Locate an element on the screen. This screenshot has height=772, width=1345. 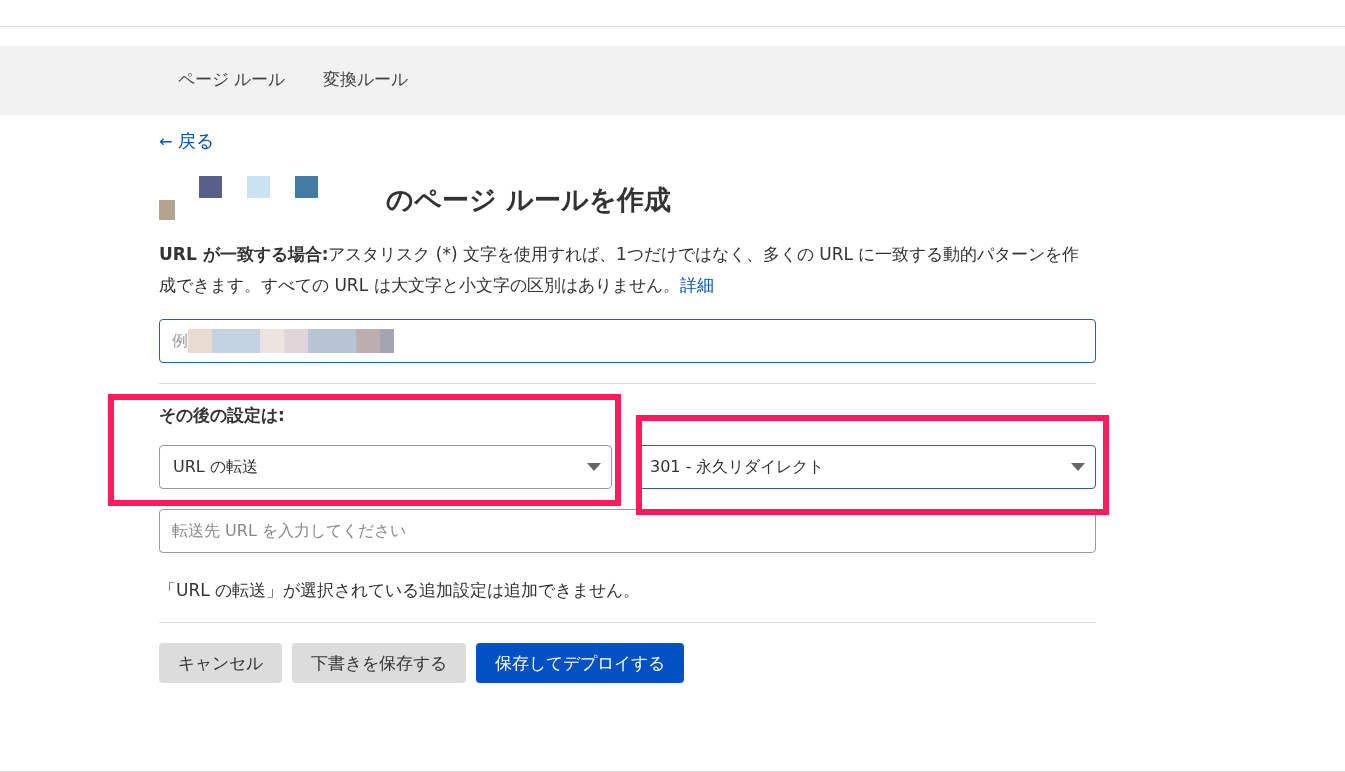
details-link: 詳細 is located at coordinates (696, 285).